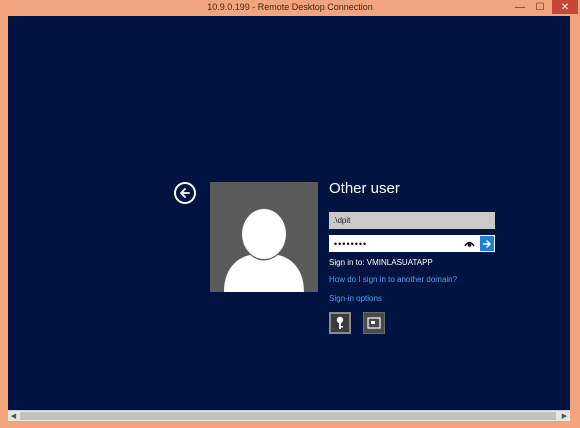 The height and width of the screenshot is (428, 580). I want to click on arrow-right-icon, so click(486, 243).